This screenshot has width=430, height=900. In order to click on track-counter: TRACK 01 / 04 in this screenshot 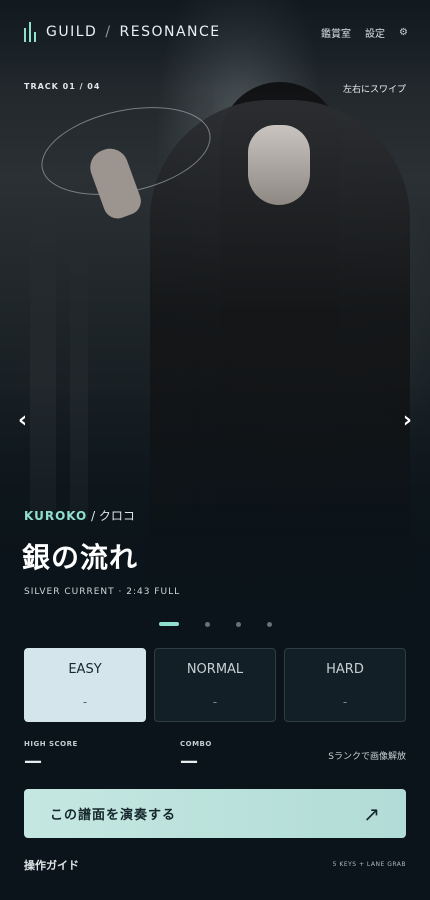, I will do `click(62, 86)`.